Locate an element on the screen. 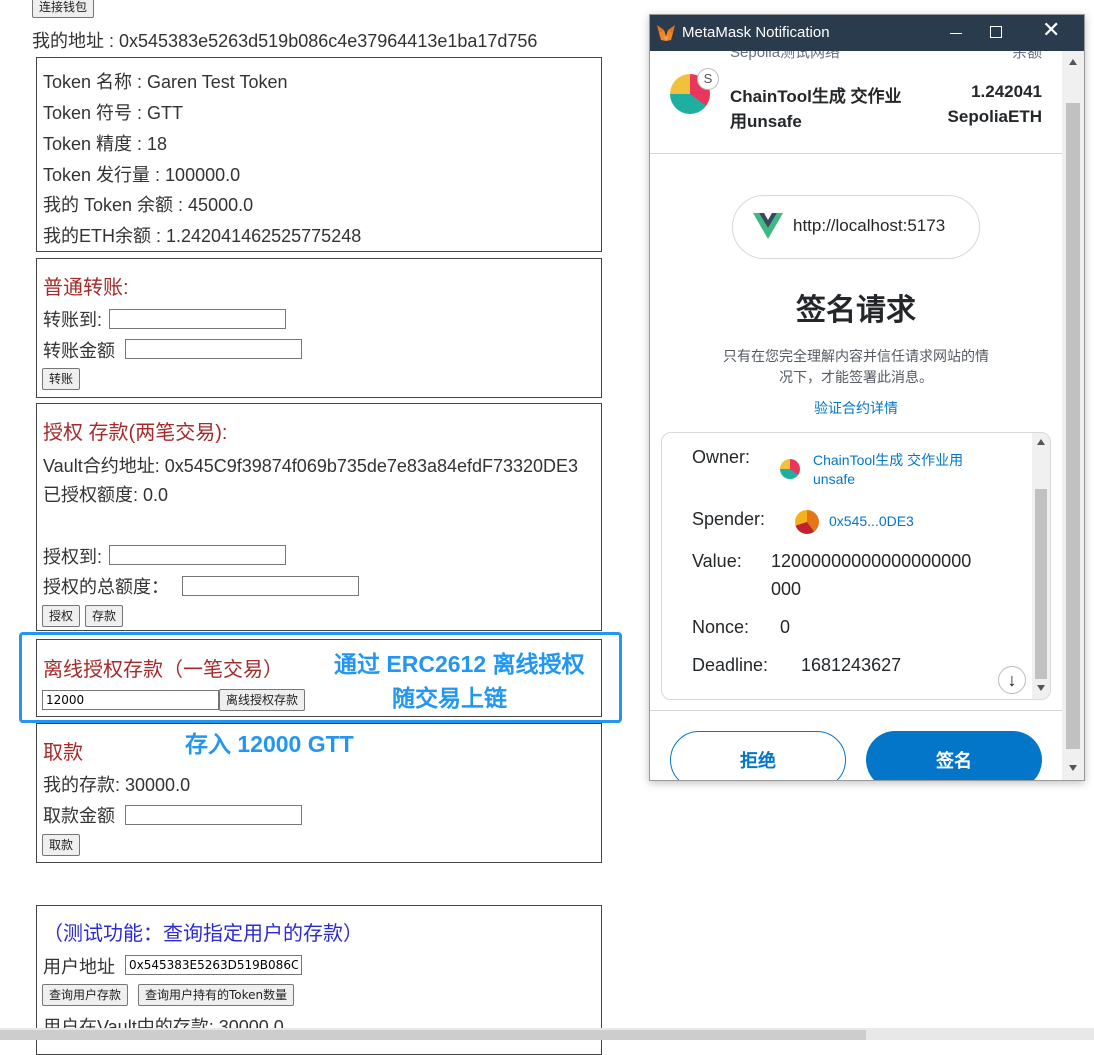  metamask-window-title: MetaMask Notification is located at coordinates (756, 32).